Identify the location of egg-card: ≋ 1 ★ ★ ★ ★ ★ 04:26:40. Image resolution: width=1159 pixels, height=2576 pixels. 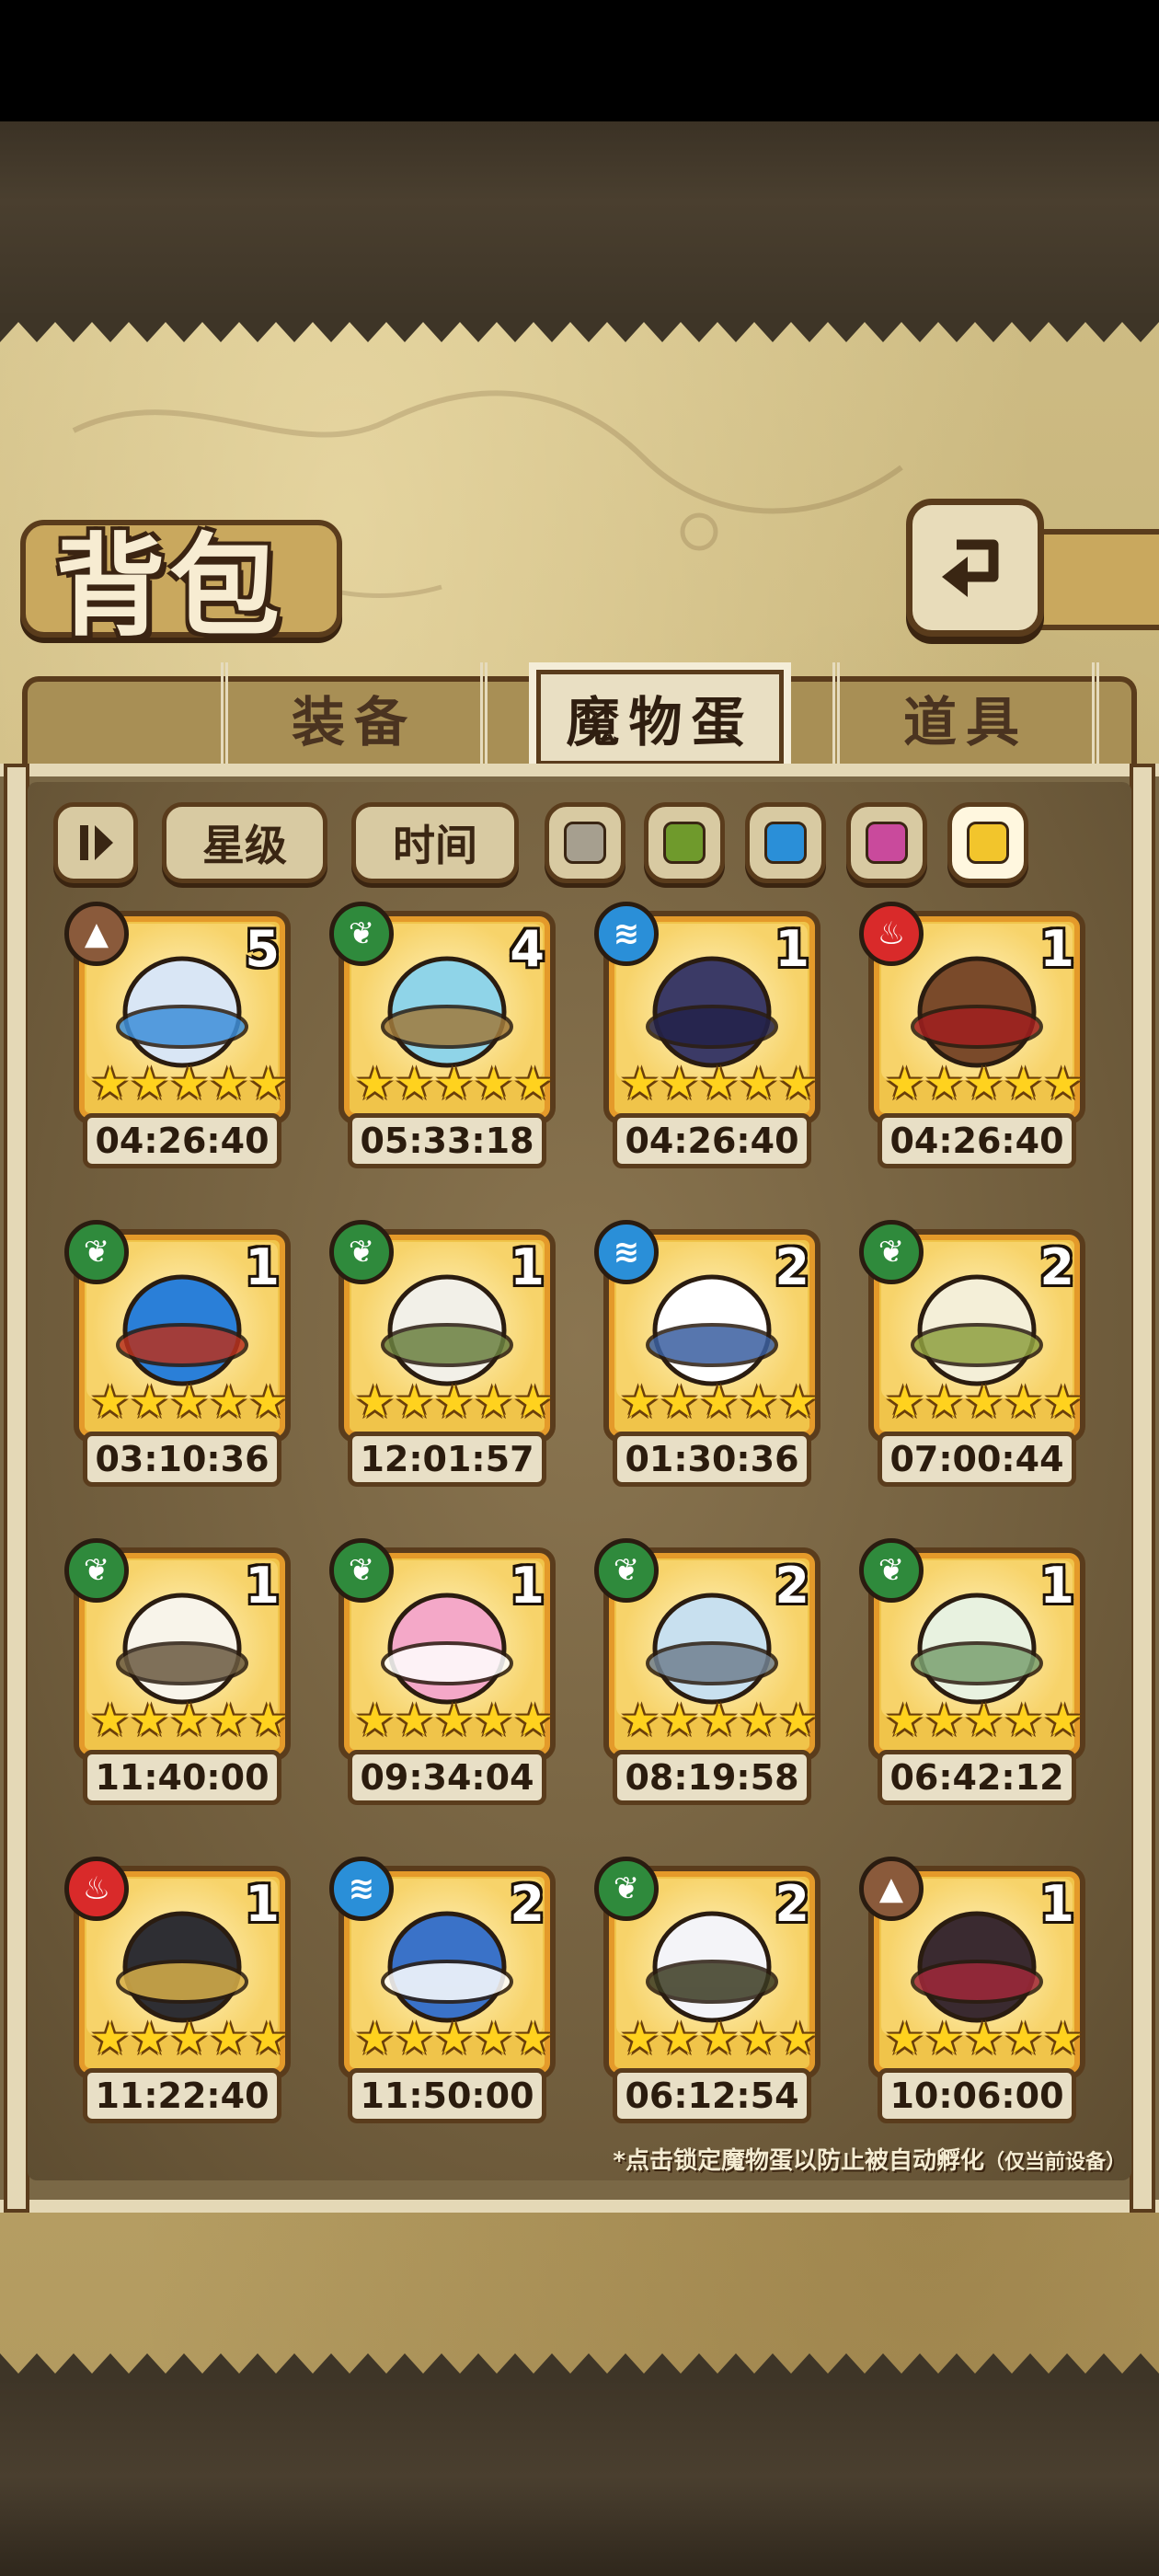
(709, 1035).